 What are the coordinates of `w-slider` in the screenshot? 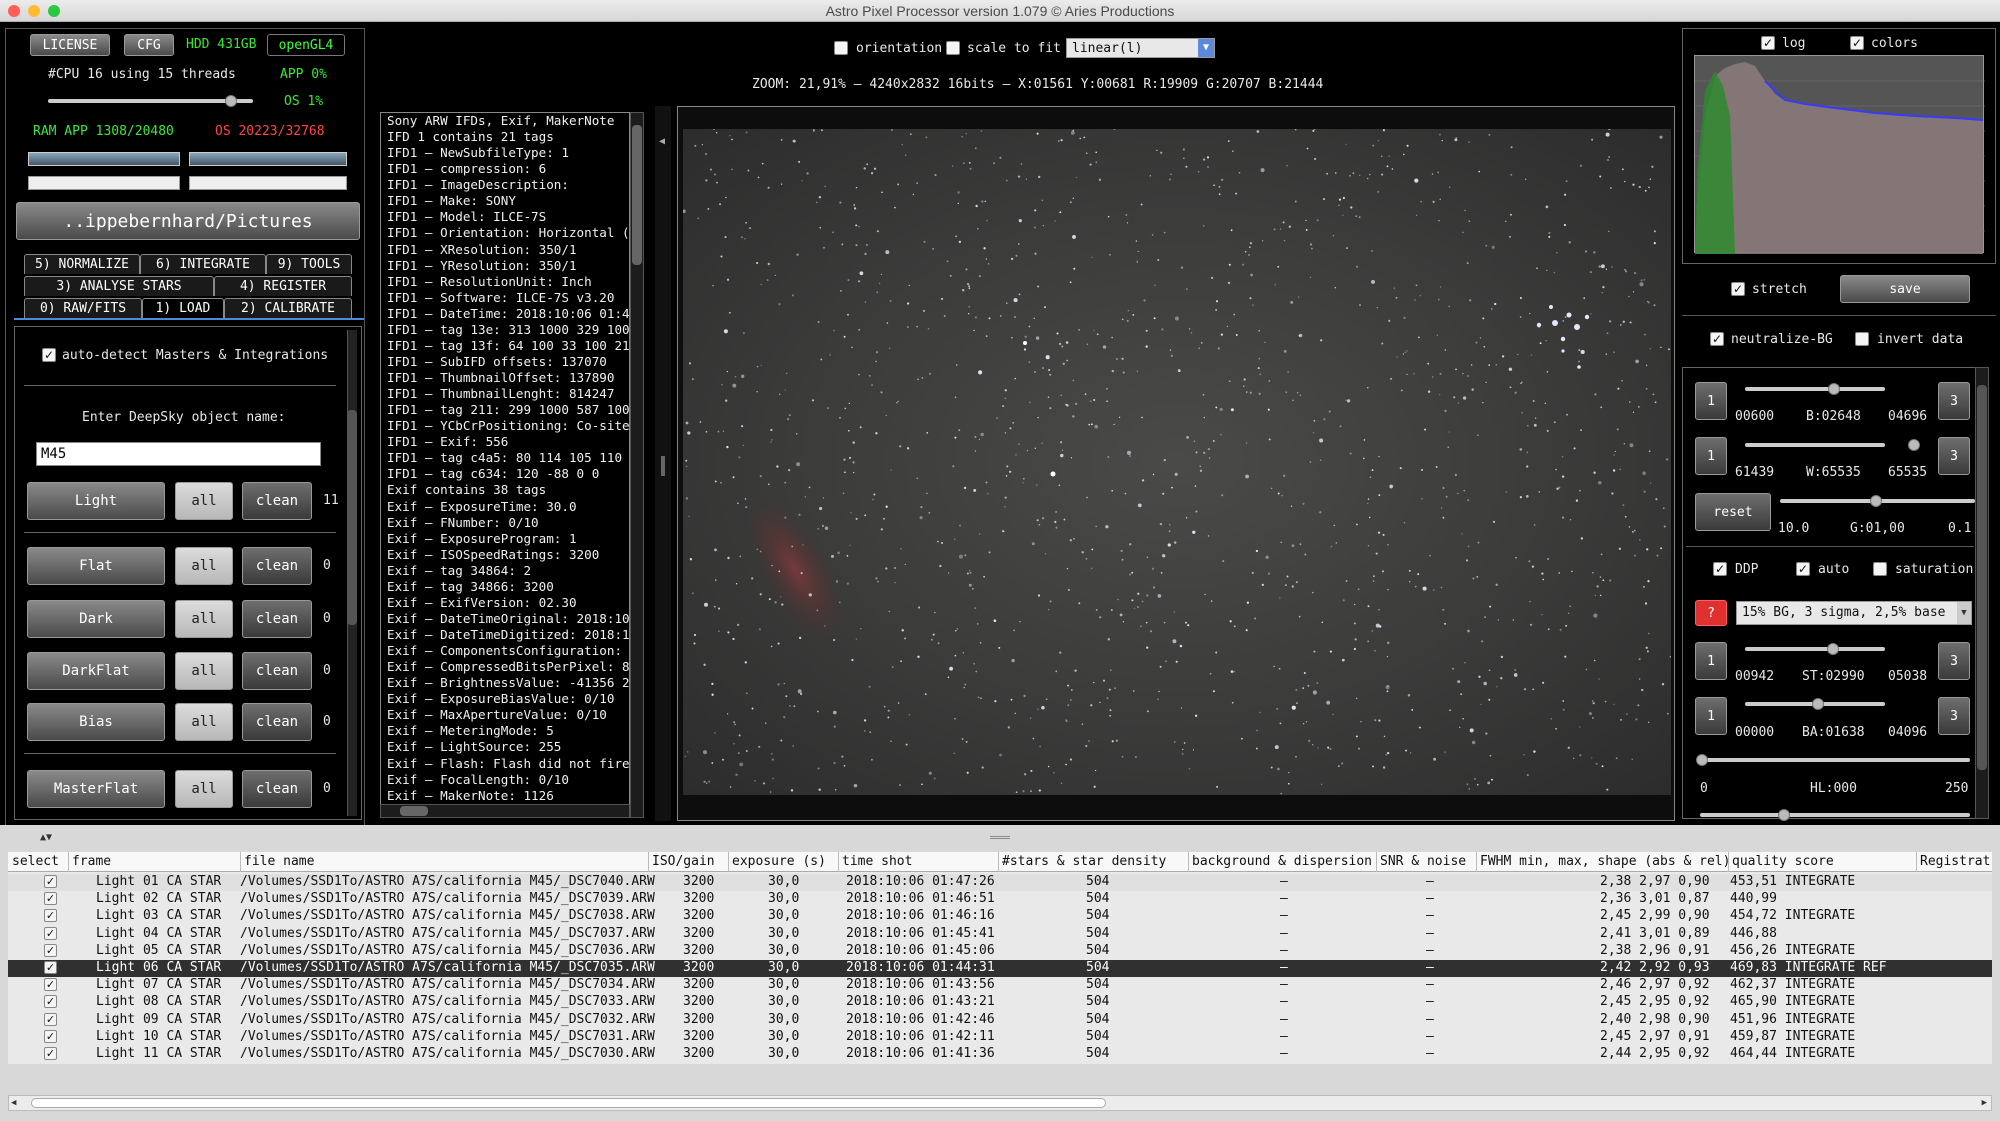 It's located at (1815, 445).